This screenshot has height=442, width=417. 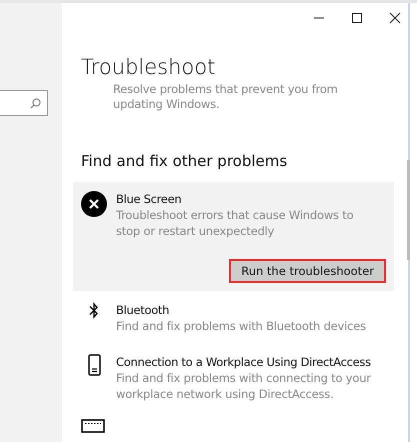 I want to click on error-icon, so click(x=94, y=204).